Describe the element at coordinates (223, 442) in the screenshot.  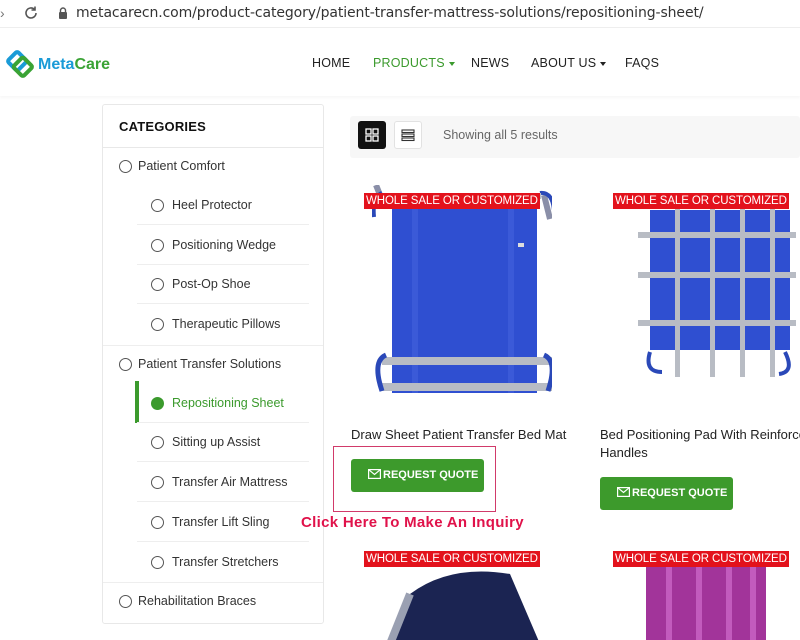
I see `category-sitting-up-assist: Sitting up Assist` at that location.